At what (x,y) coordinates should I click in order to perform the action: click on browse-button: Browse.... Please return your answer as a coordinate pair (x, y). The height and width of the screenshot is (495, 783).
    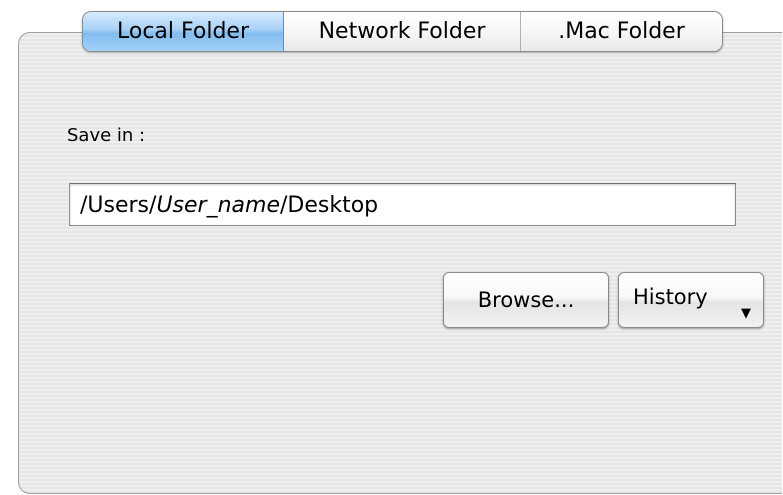
    Looking at the image, I should click on (526, 300).